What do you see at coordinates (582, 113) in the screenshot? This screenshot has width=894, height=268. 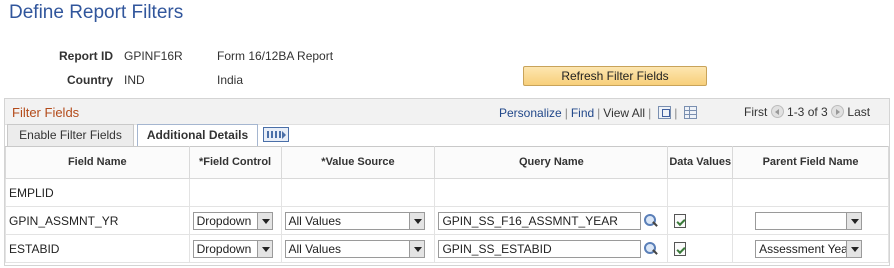 I see `find-link: Find` at bounding box center [582, 113].